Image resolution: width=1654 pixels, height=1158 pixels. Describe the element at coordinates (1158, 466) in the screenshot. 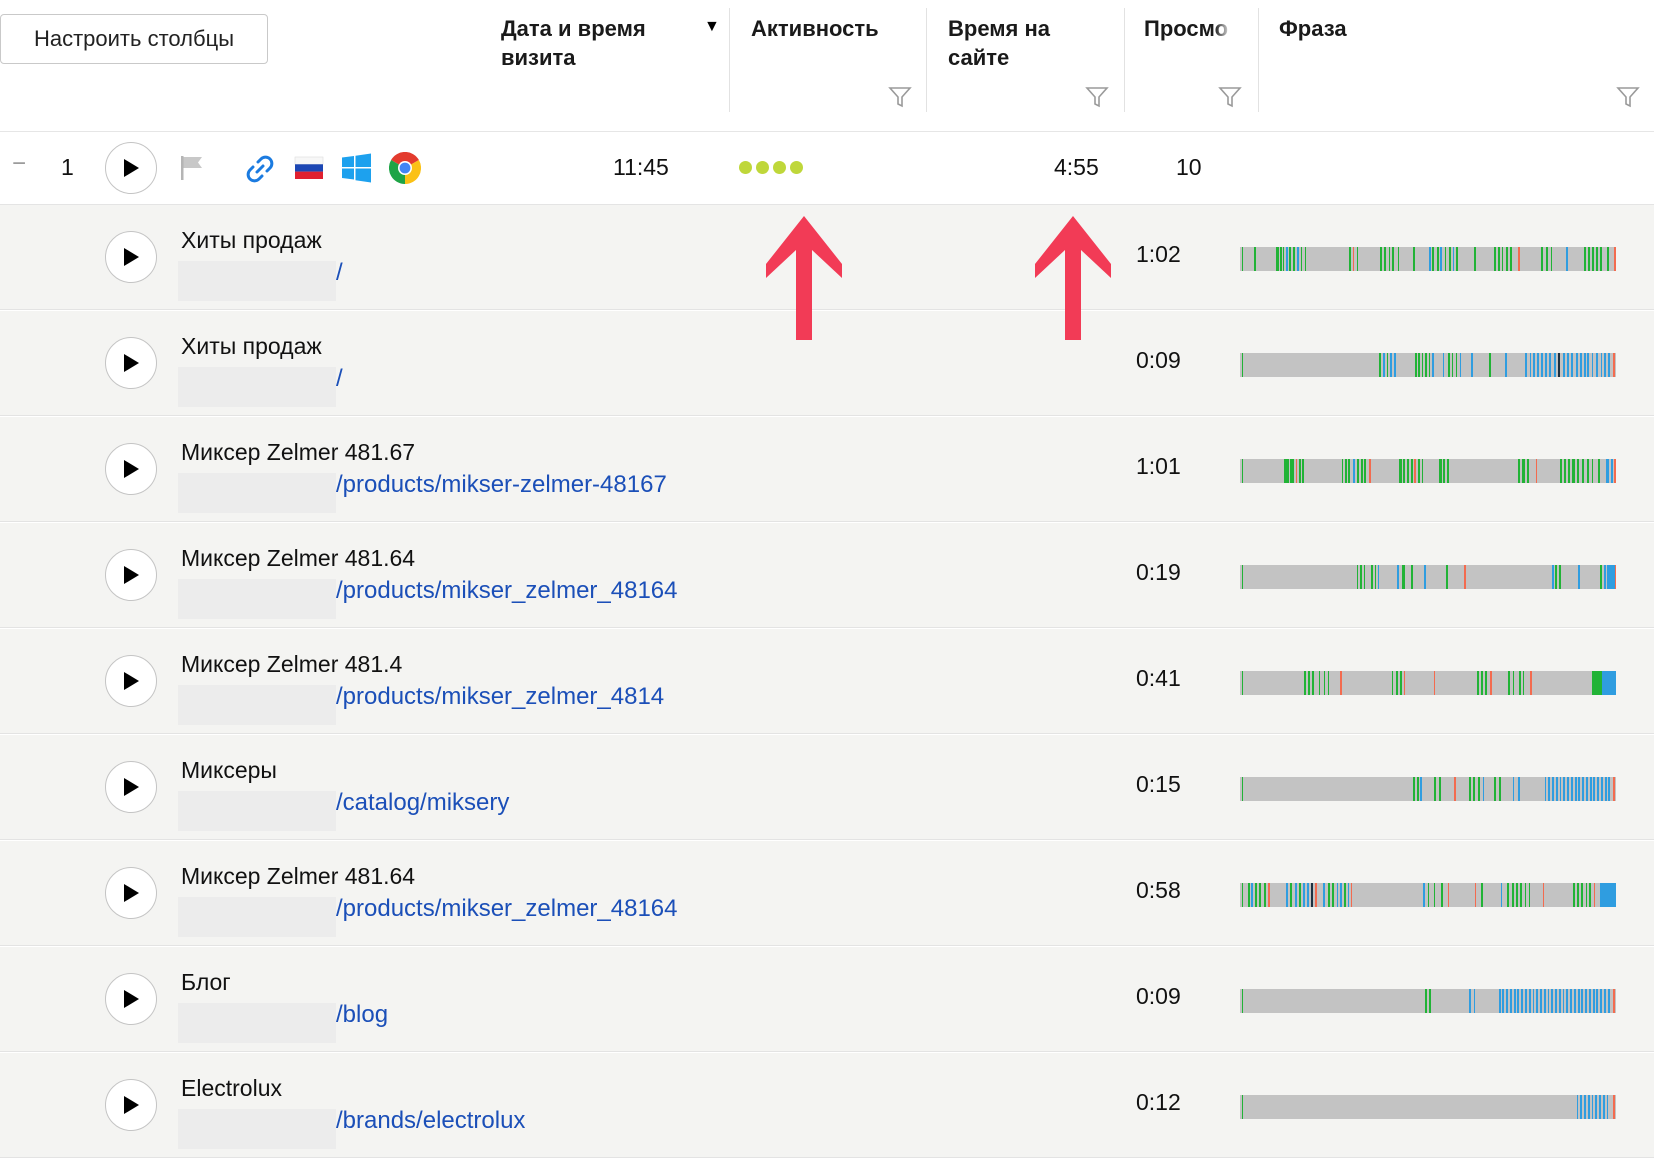

I see `page-time: 1:01` at that location.